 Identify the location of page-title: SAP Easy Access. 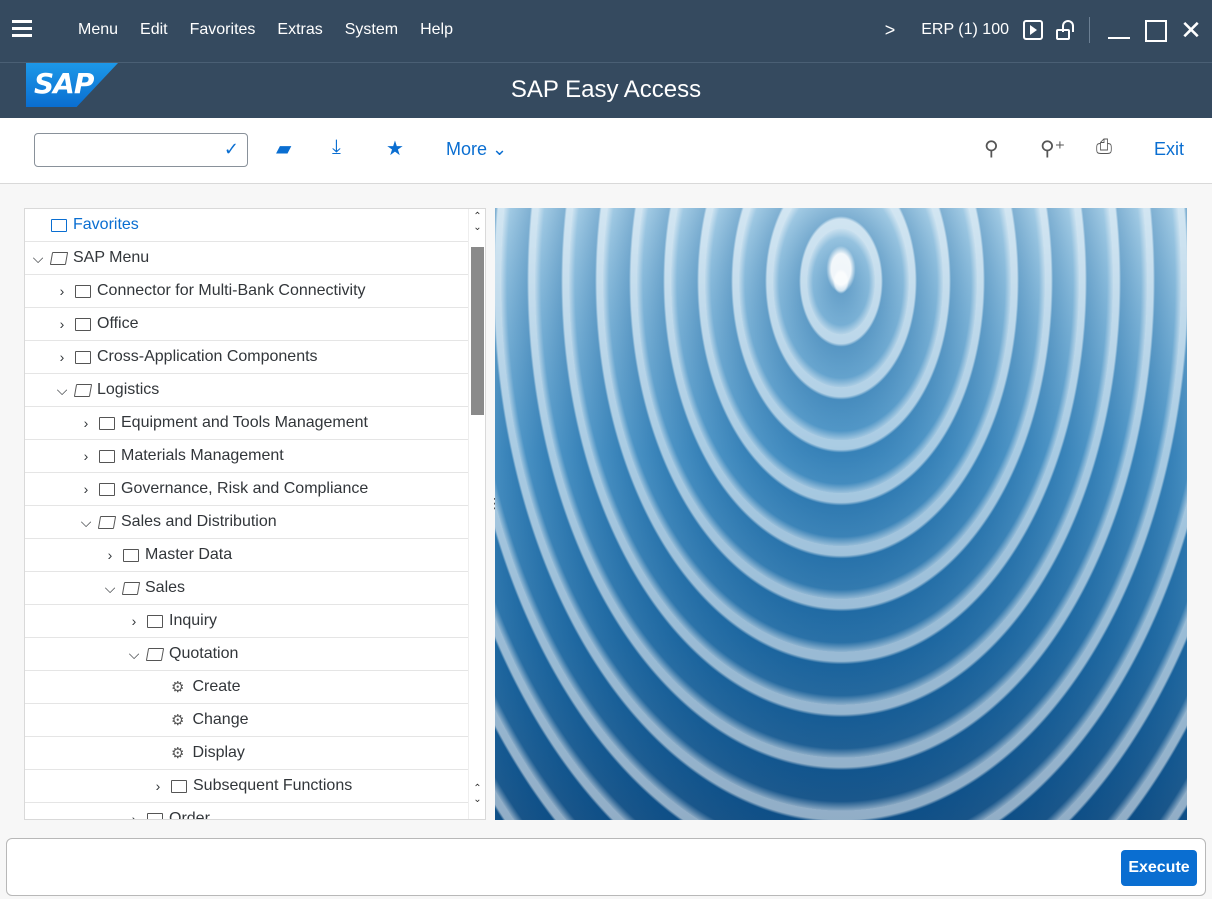
(606, 89).